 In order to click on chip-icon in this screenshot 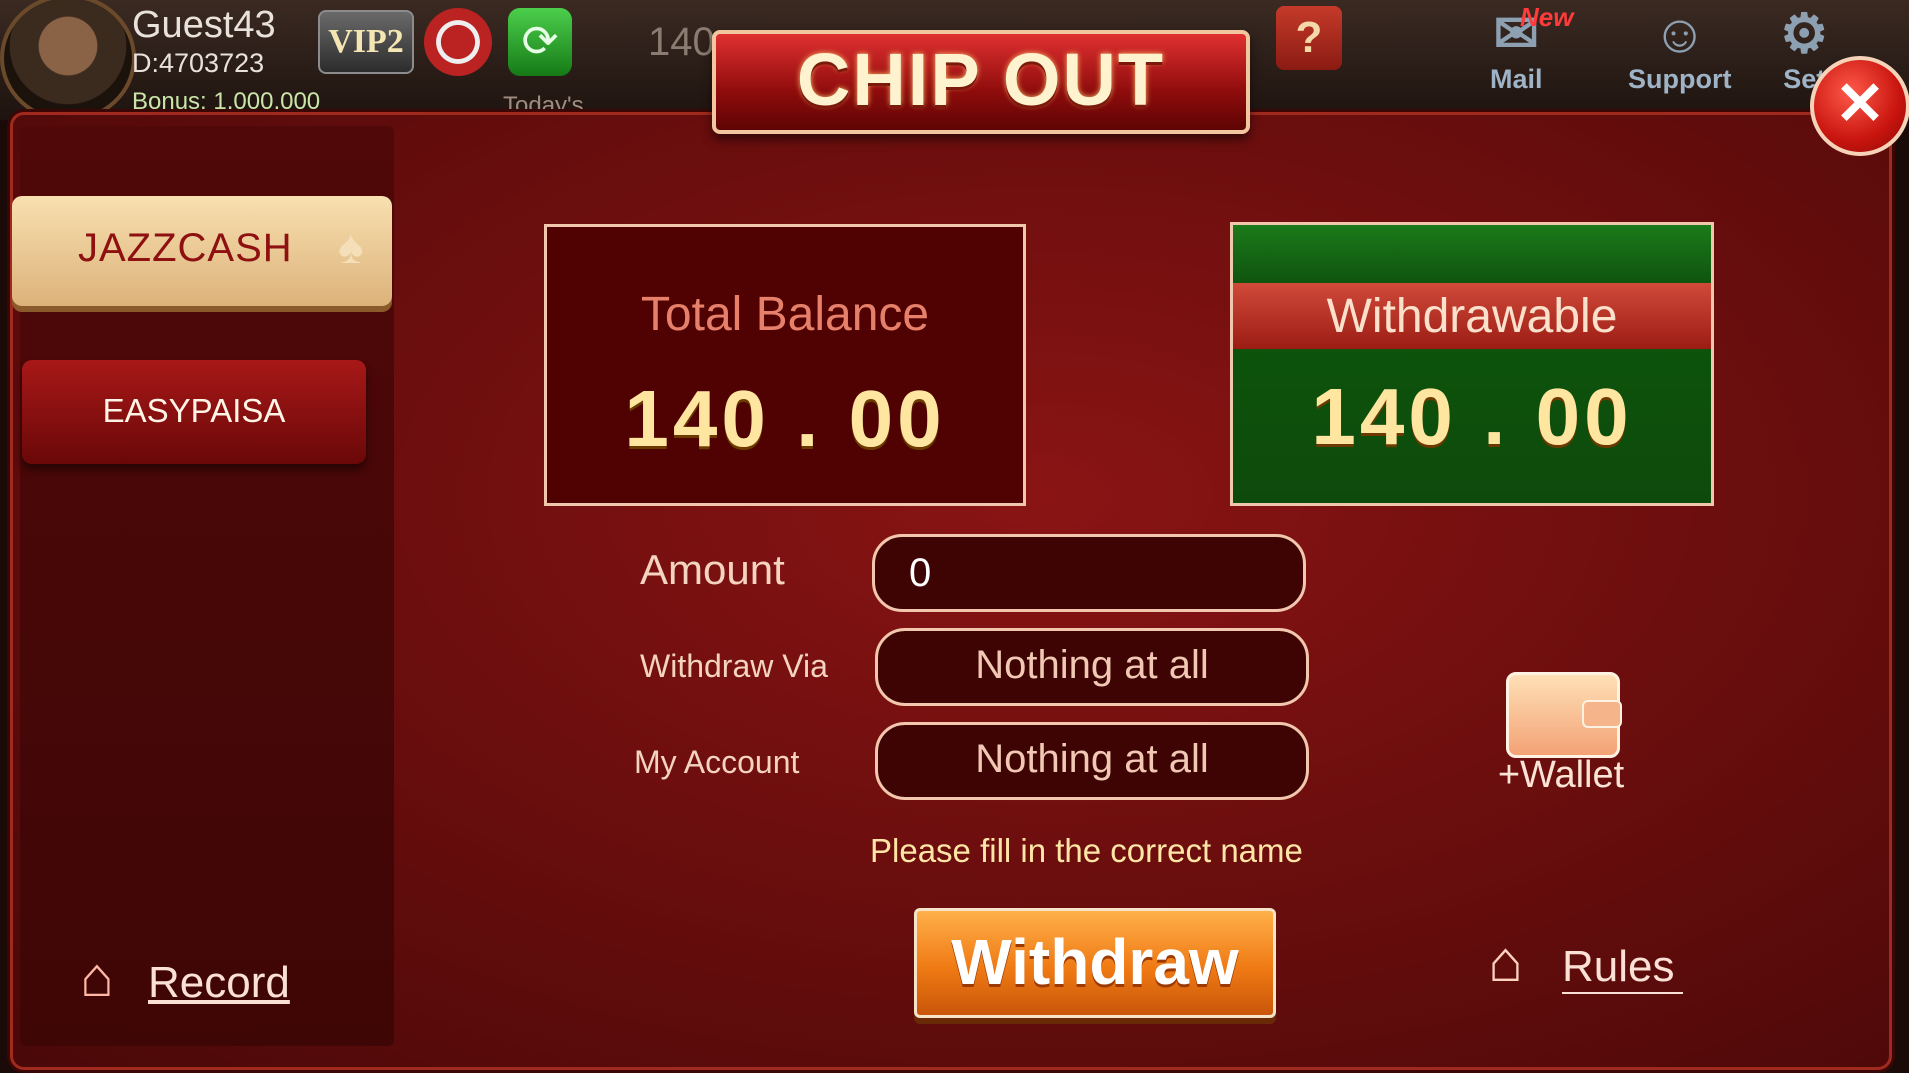, I will do `click(458, 42)`.